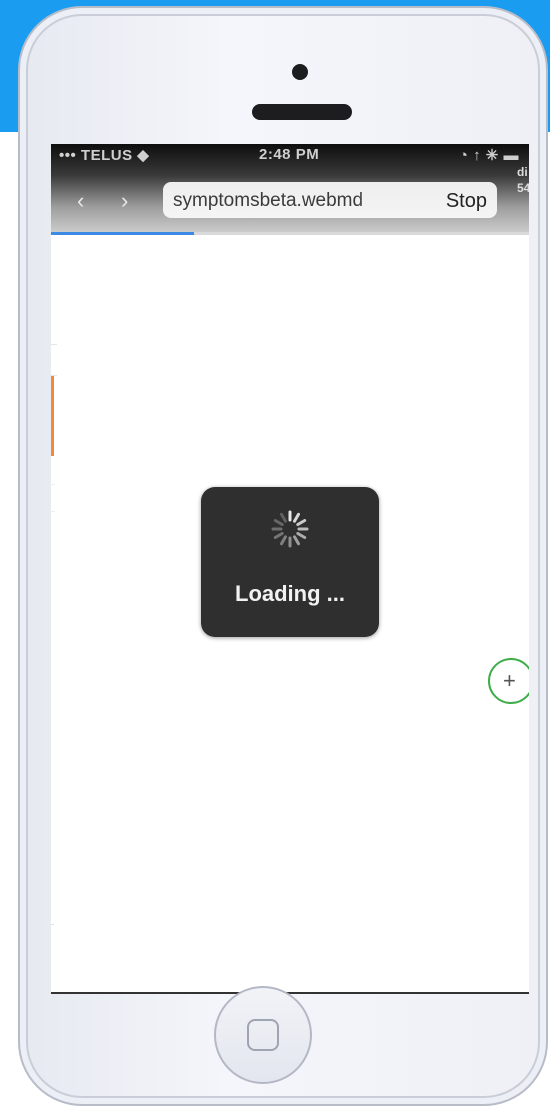 The width and height of the screenshot is (550, 1114). What do you see at coordinates (124, 201) in the screenshot?
I see `forward-button-icon: ›` at bounding box center [124, 201].